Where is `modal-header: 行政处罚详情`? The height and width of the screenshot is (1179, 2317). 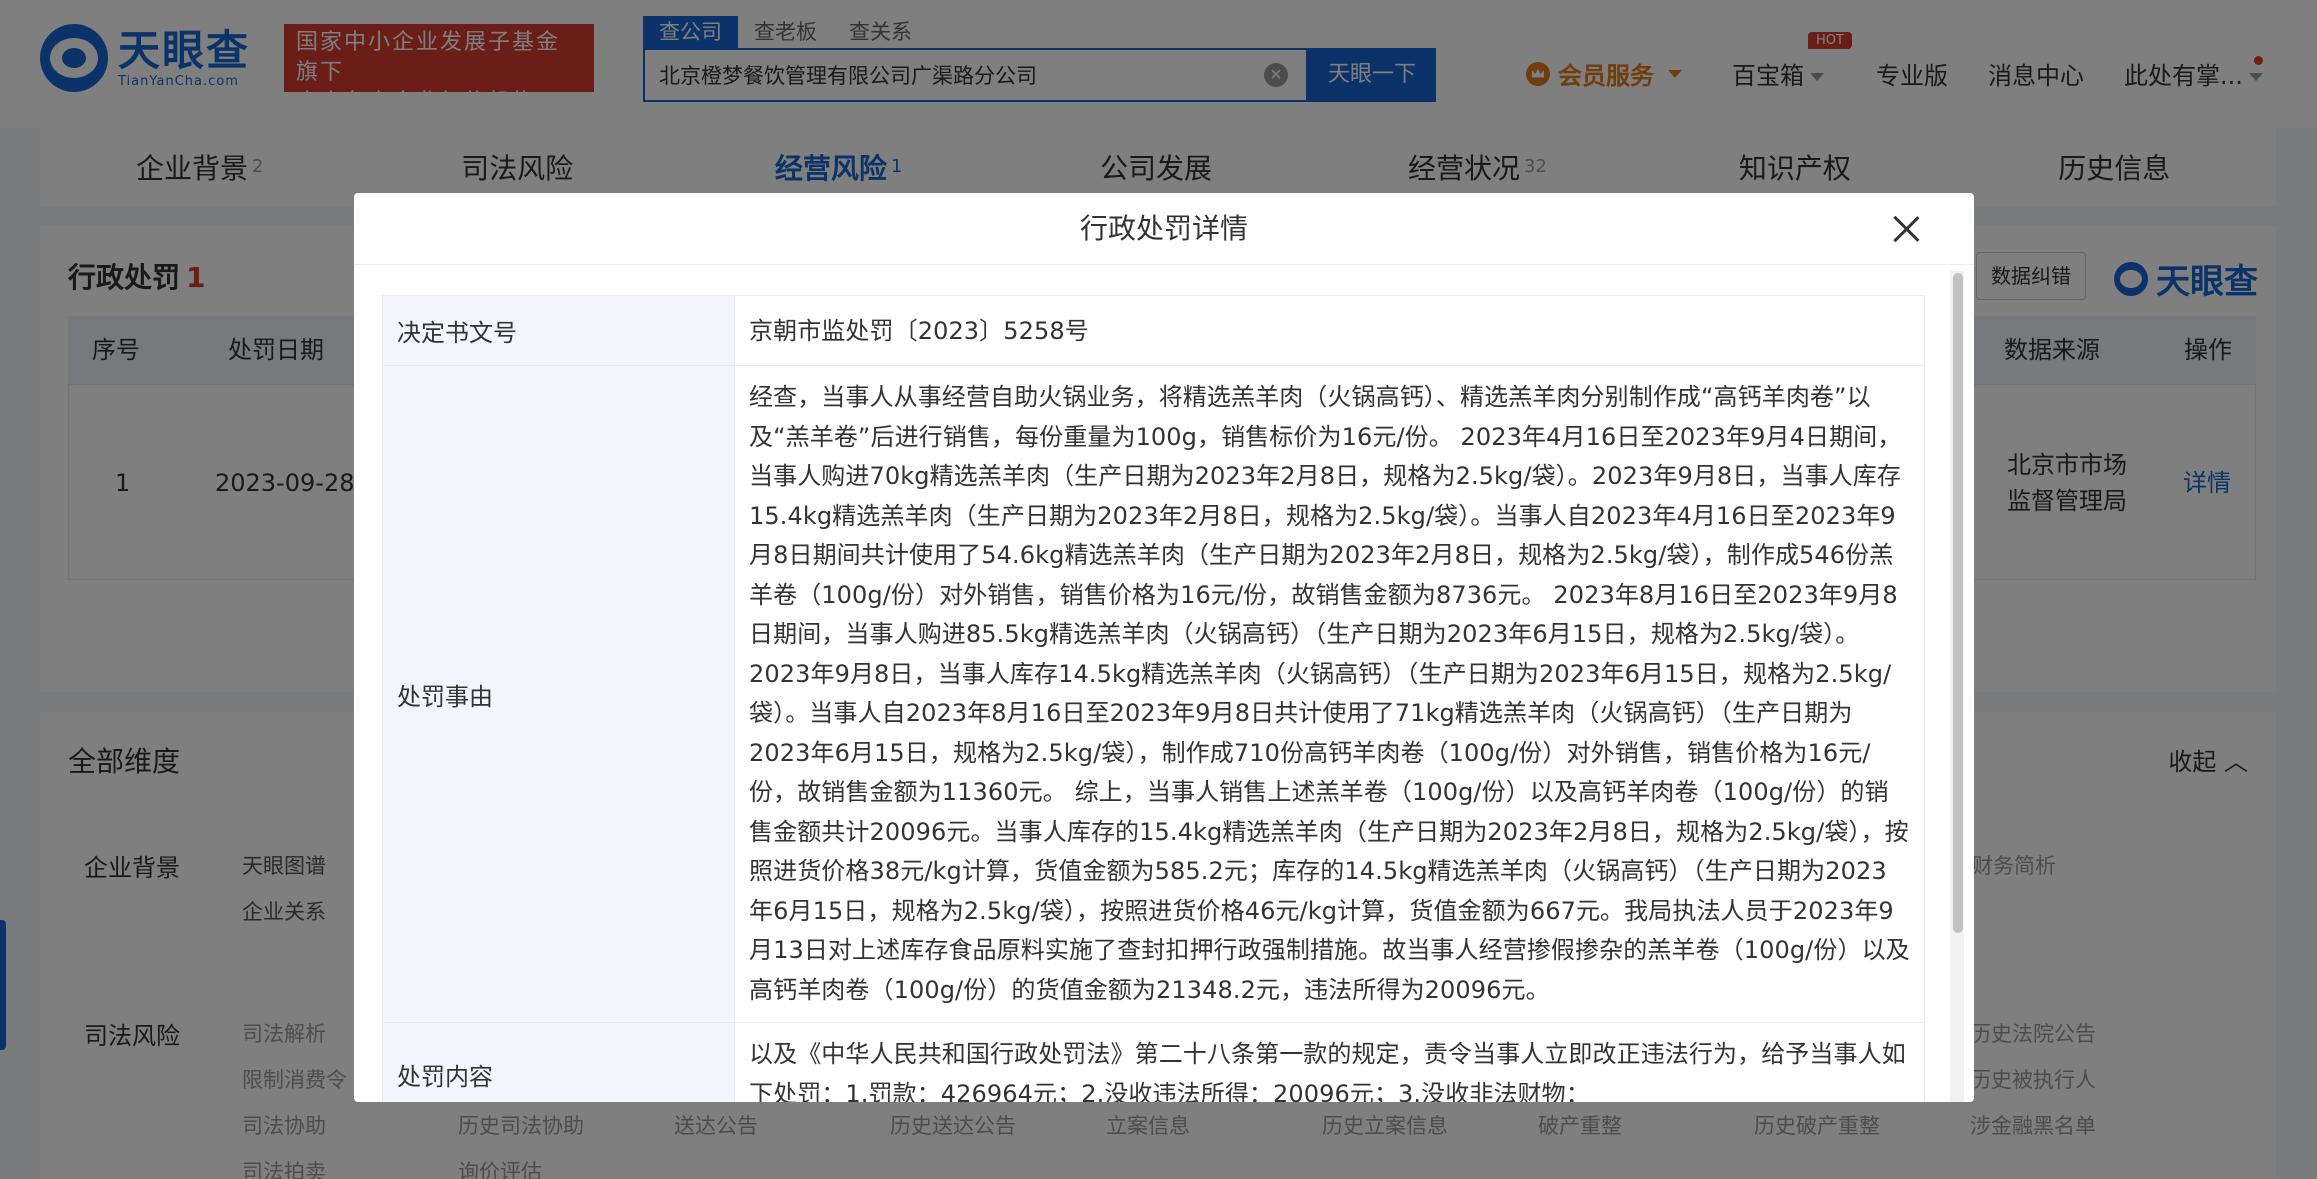
modal-header: 行政处罚详情 is located at coordinates (1164, 229).